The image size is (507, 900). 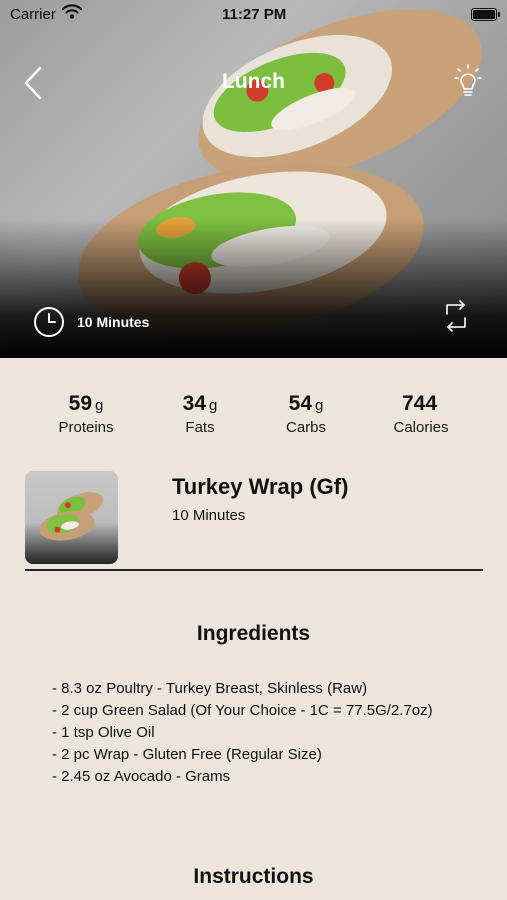 I want to click on recipe-thumbnail, so click(x=71, y=517).